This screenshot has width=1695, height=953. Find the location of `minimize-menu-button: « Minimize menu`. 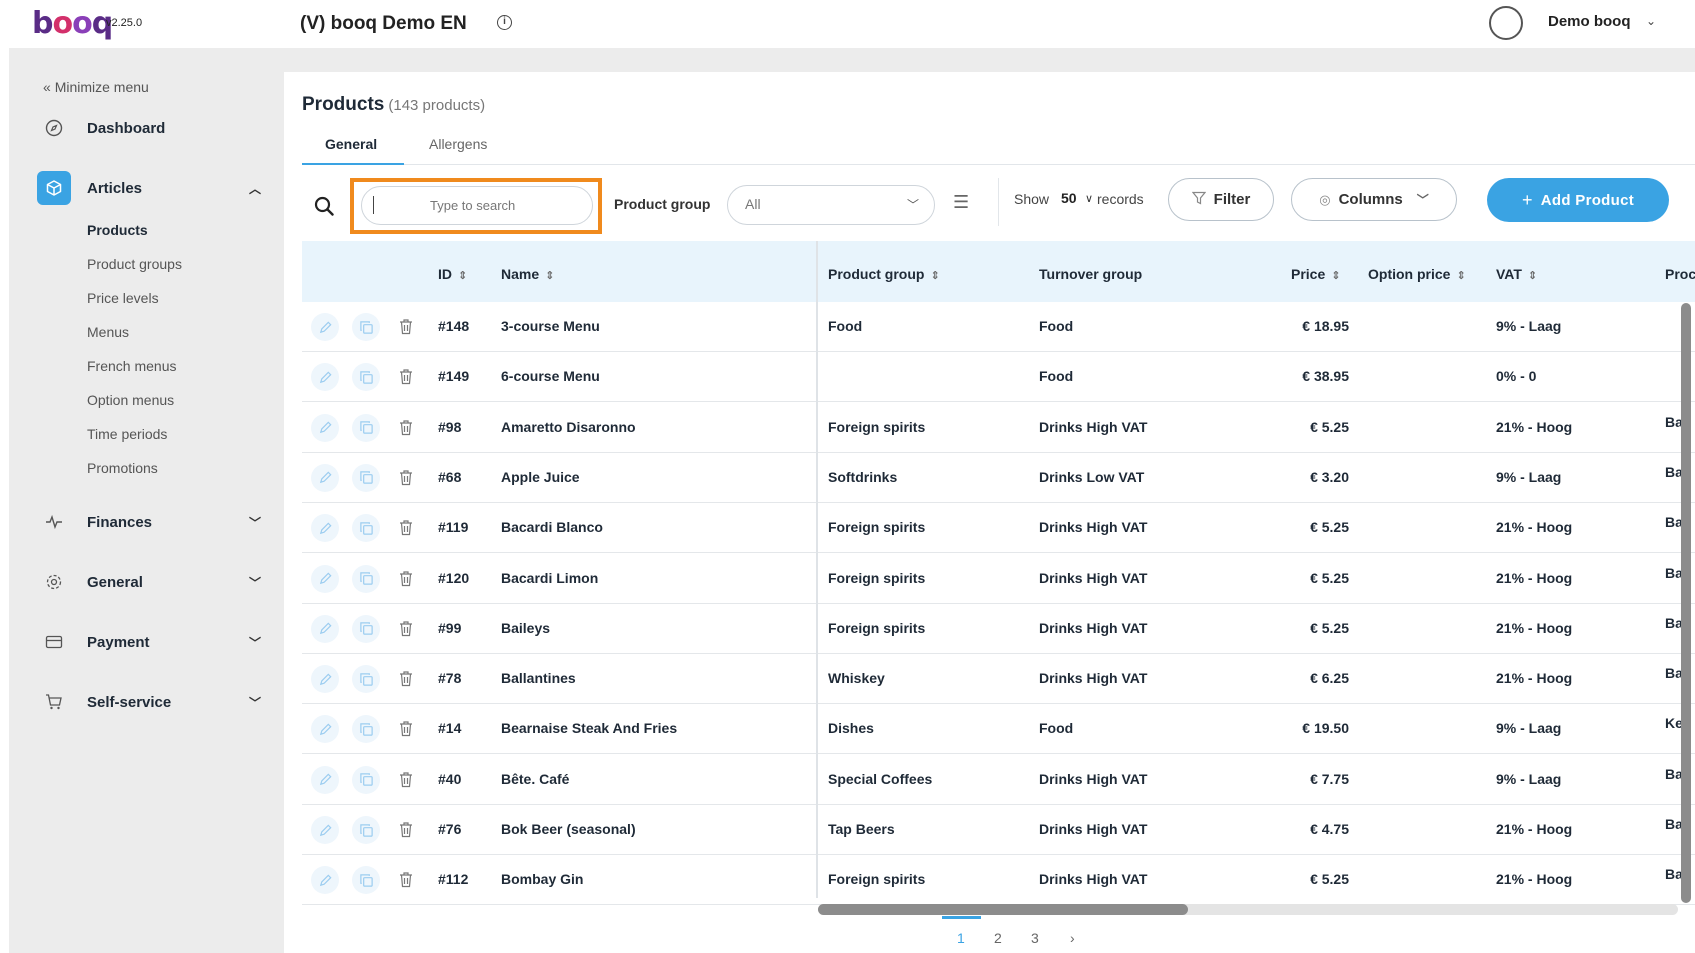

minimize-menu-button: « Minimize menu is located at coordinates (96, 87).